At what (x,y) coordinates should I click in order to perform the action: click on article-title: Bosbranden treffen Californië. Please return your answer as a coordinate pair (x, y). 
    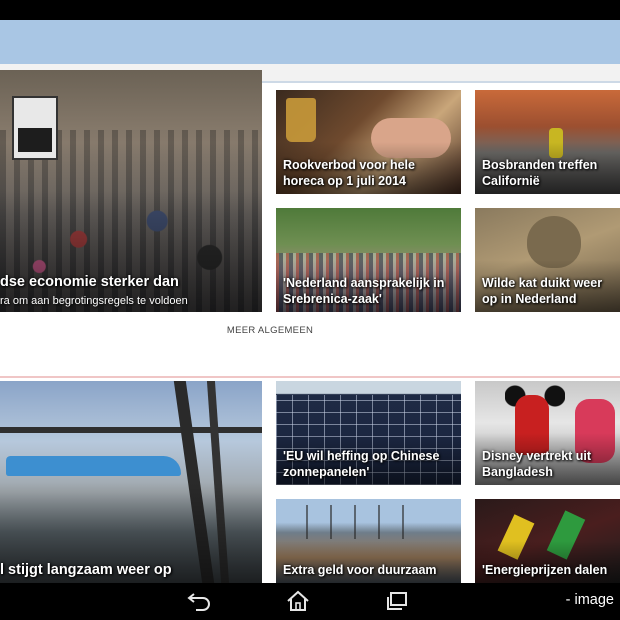
    Looking at the image, I should click on (540, 173).